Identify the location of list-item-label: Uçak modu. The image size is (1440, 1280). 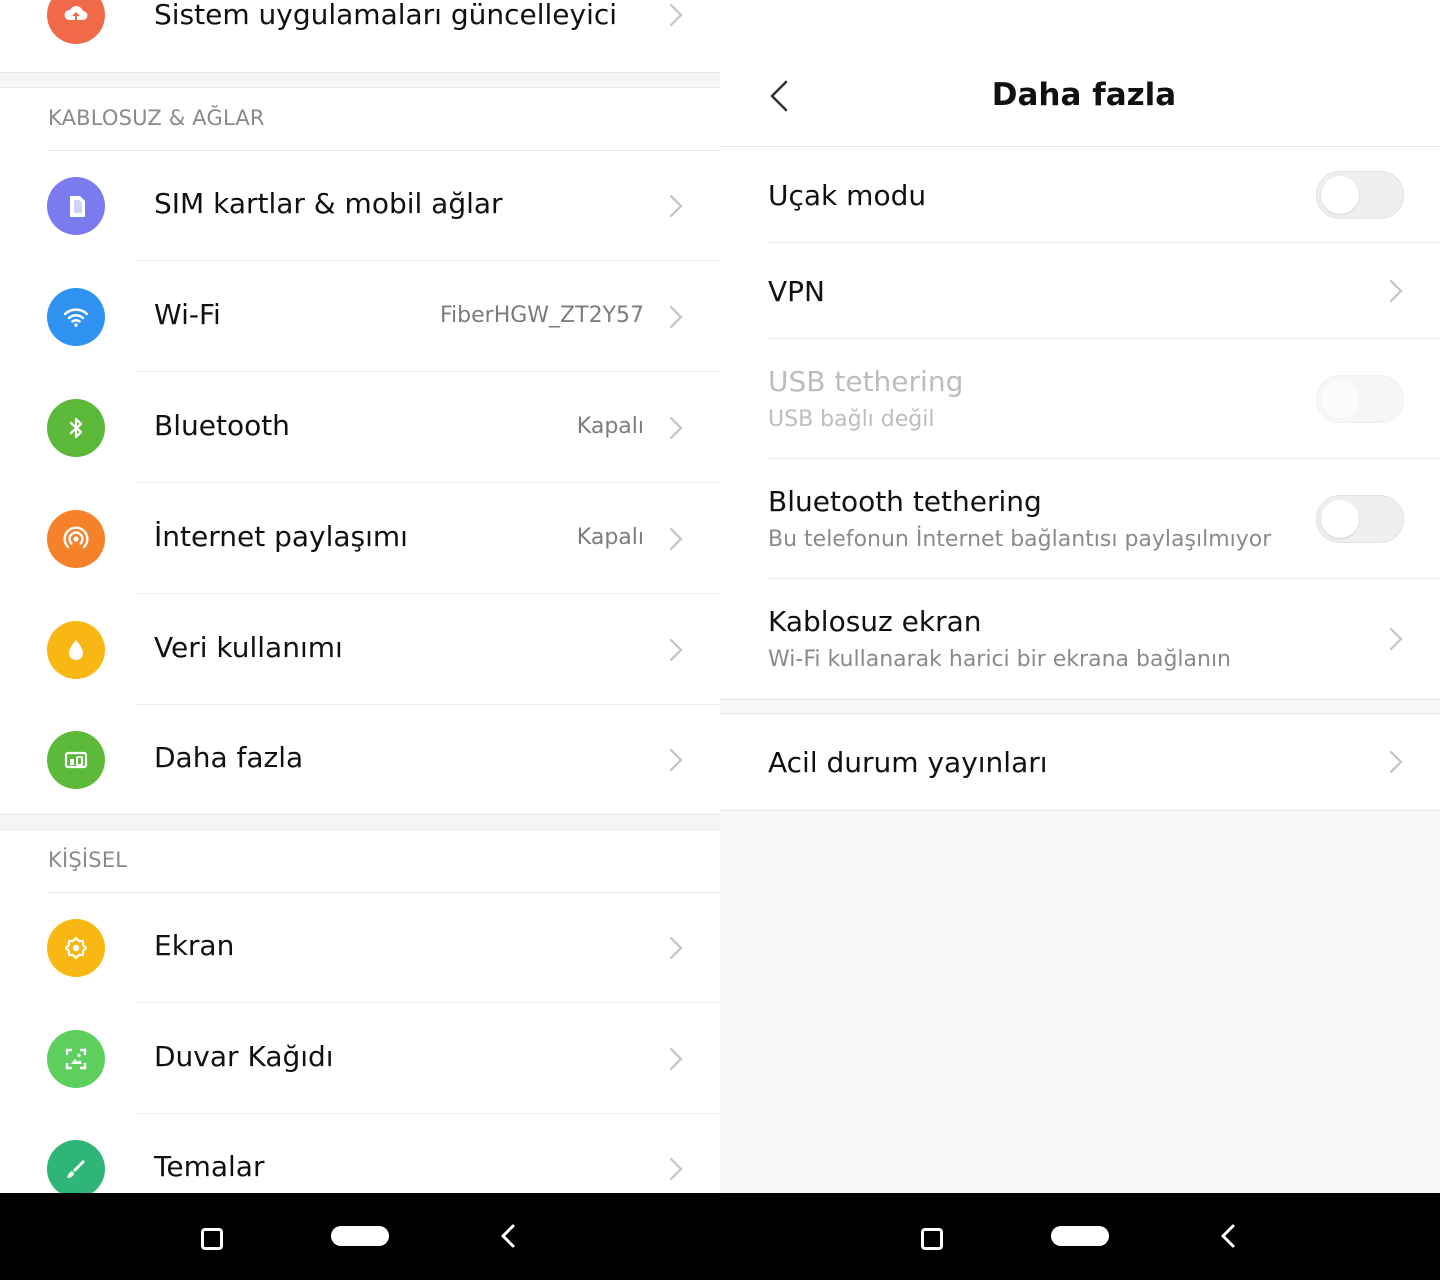
(847, 195).